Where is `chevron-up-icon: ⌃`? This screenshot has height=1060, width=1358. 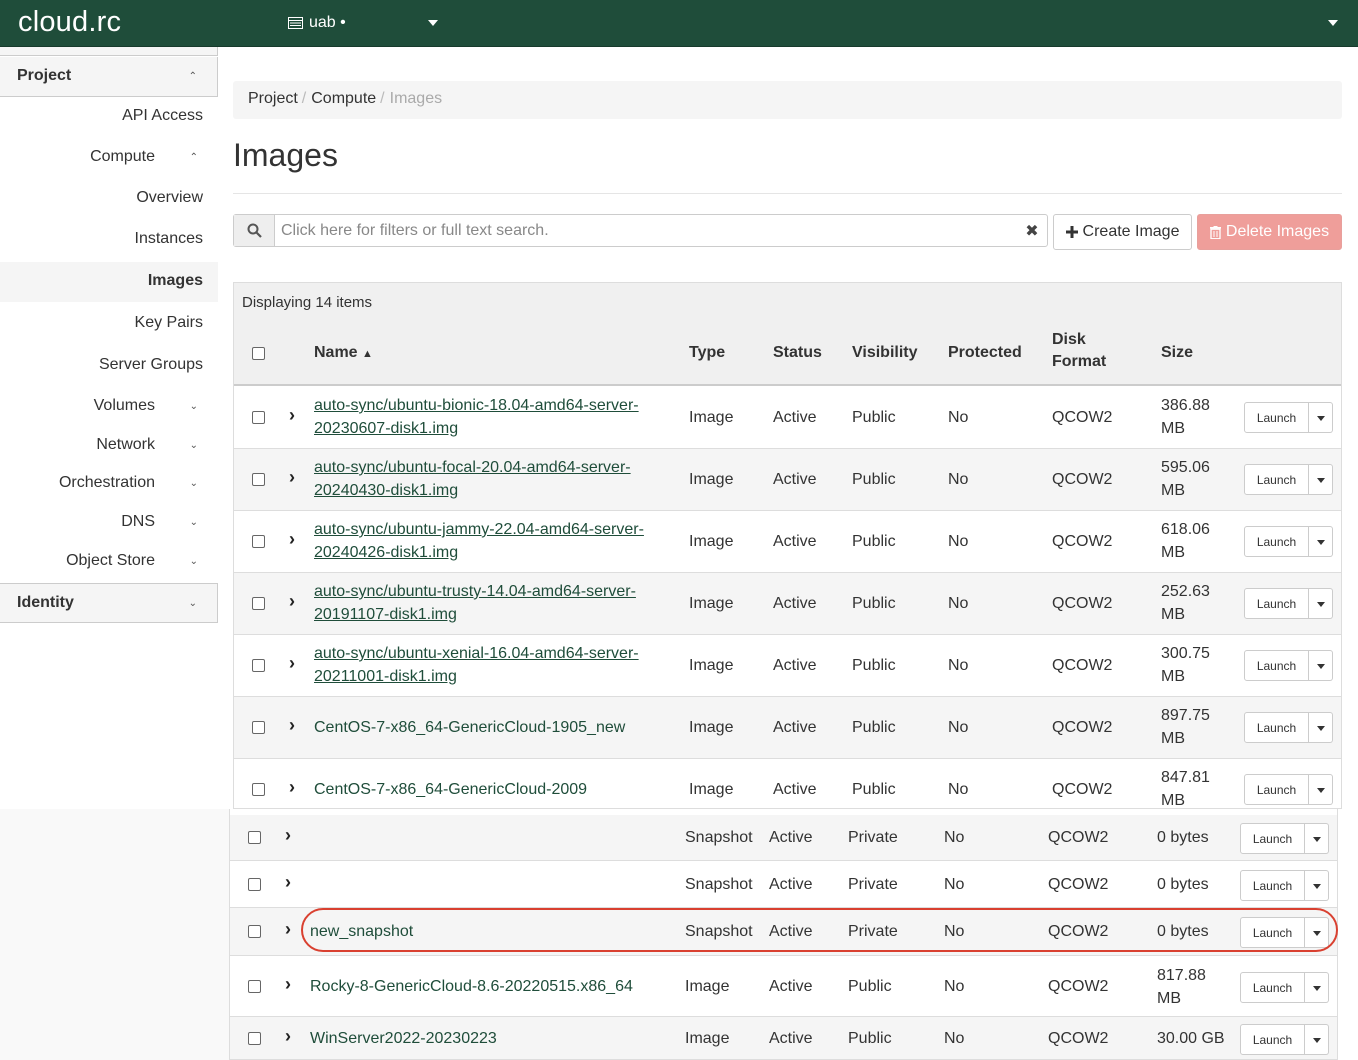 chevron-up-icon: ⌃ is located at coordinates (192, 76).